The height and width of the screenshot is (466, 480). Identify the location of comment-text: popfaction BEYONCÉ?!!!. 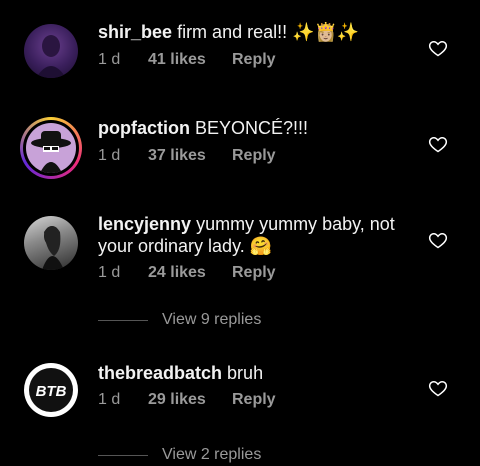
(248, 128).